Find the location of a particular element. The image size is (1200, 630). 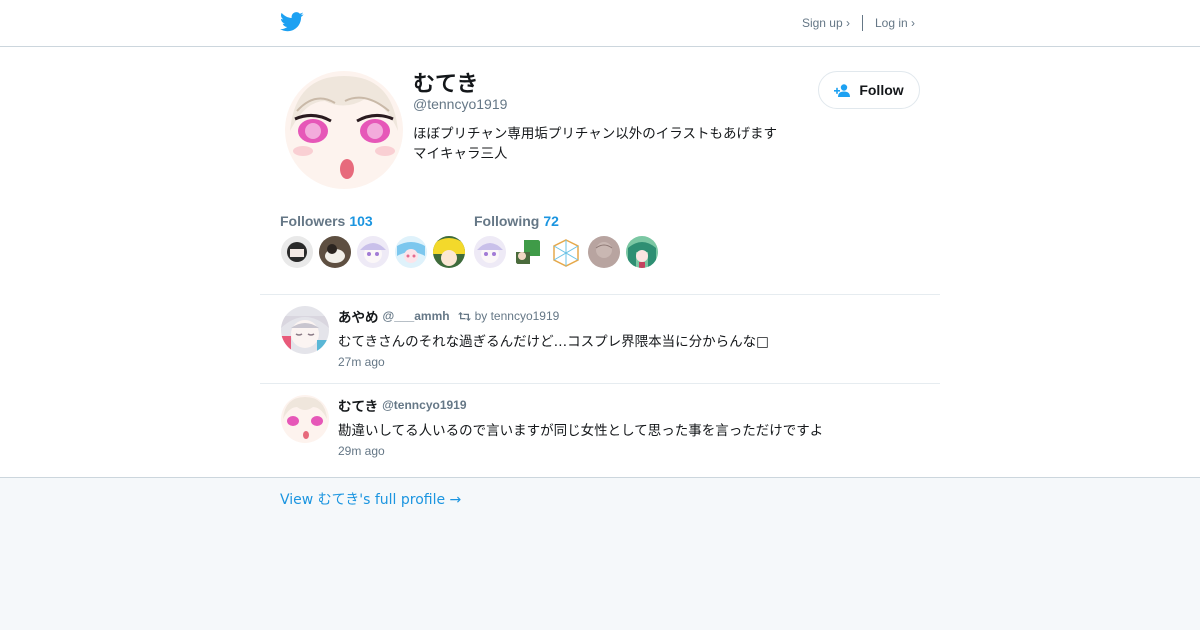

following-avatars is located at coordinates (569, 252).